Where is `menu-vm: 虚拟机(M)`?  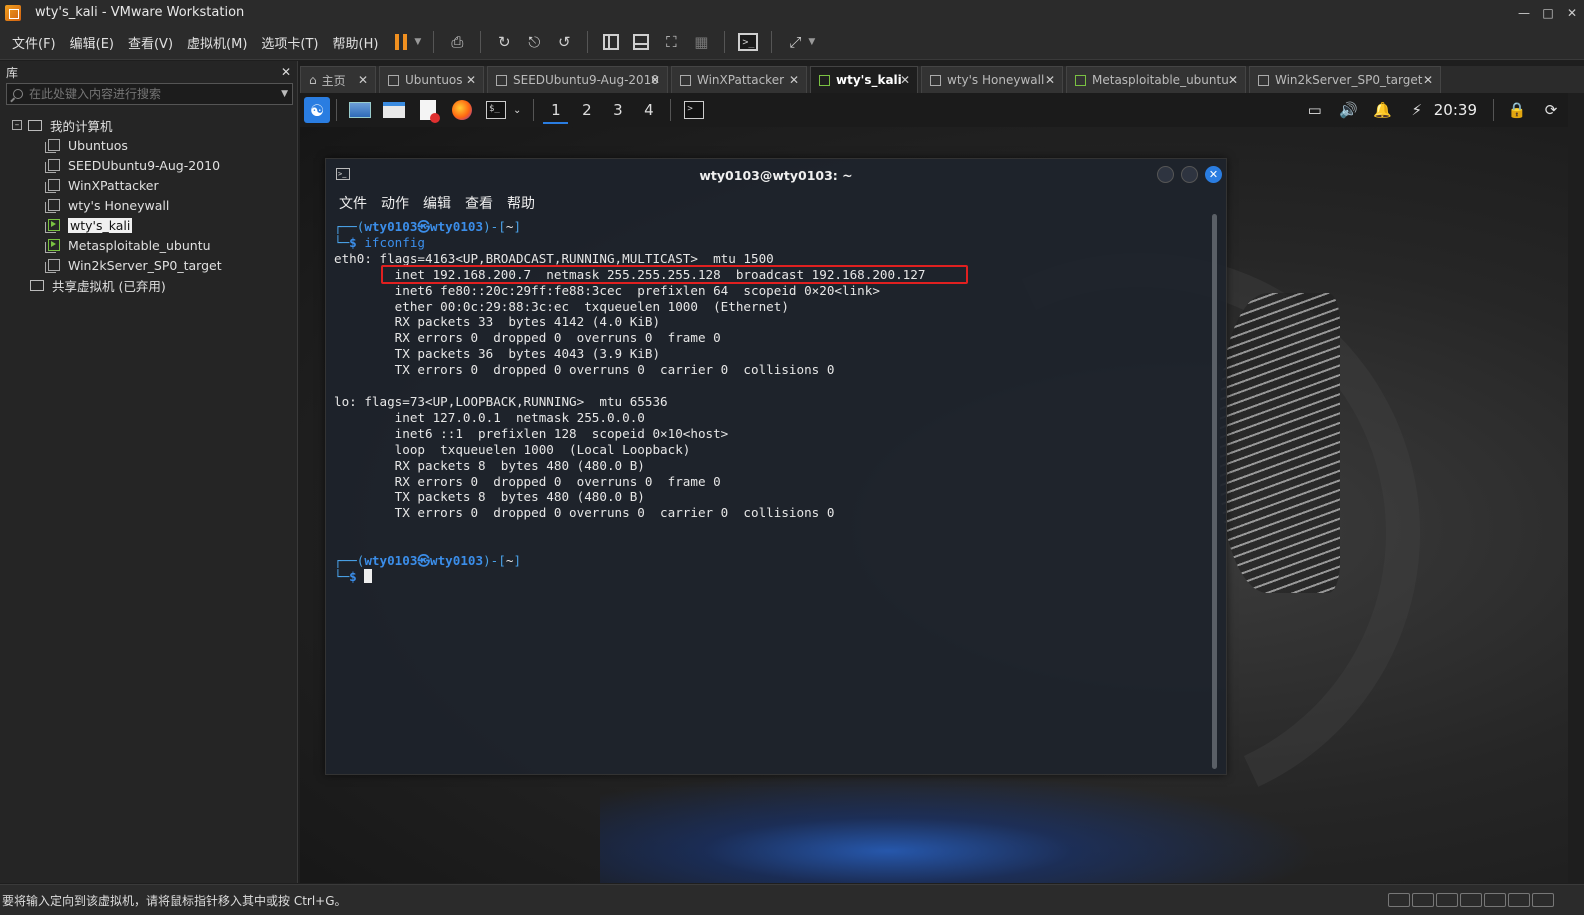 menu-vm: 虚拟机(M) is located at coordinates (217, 42).